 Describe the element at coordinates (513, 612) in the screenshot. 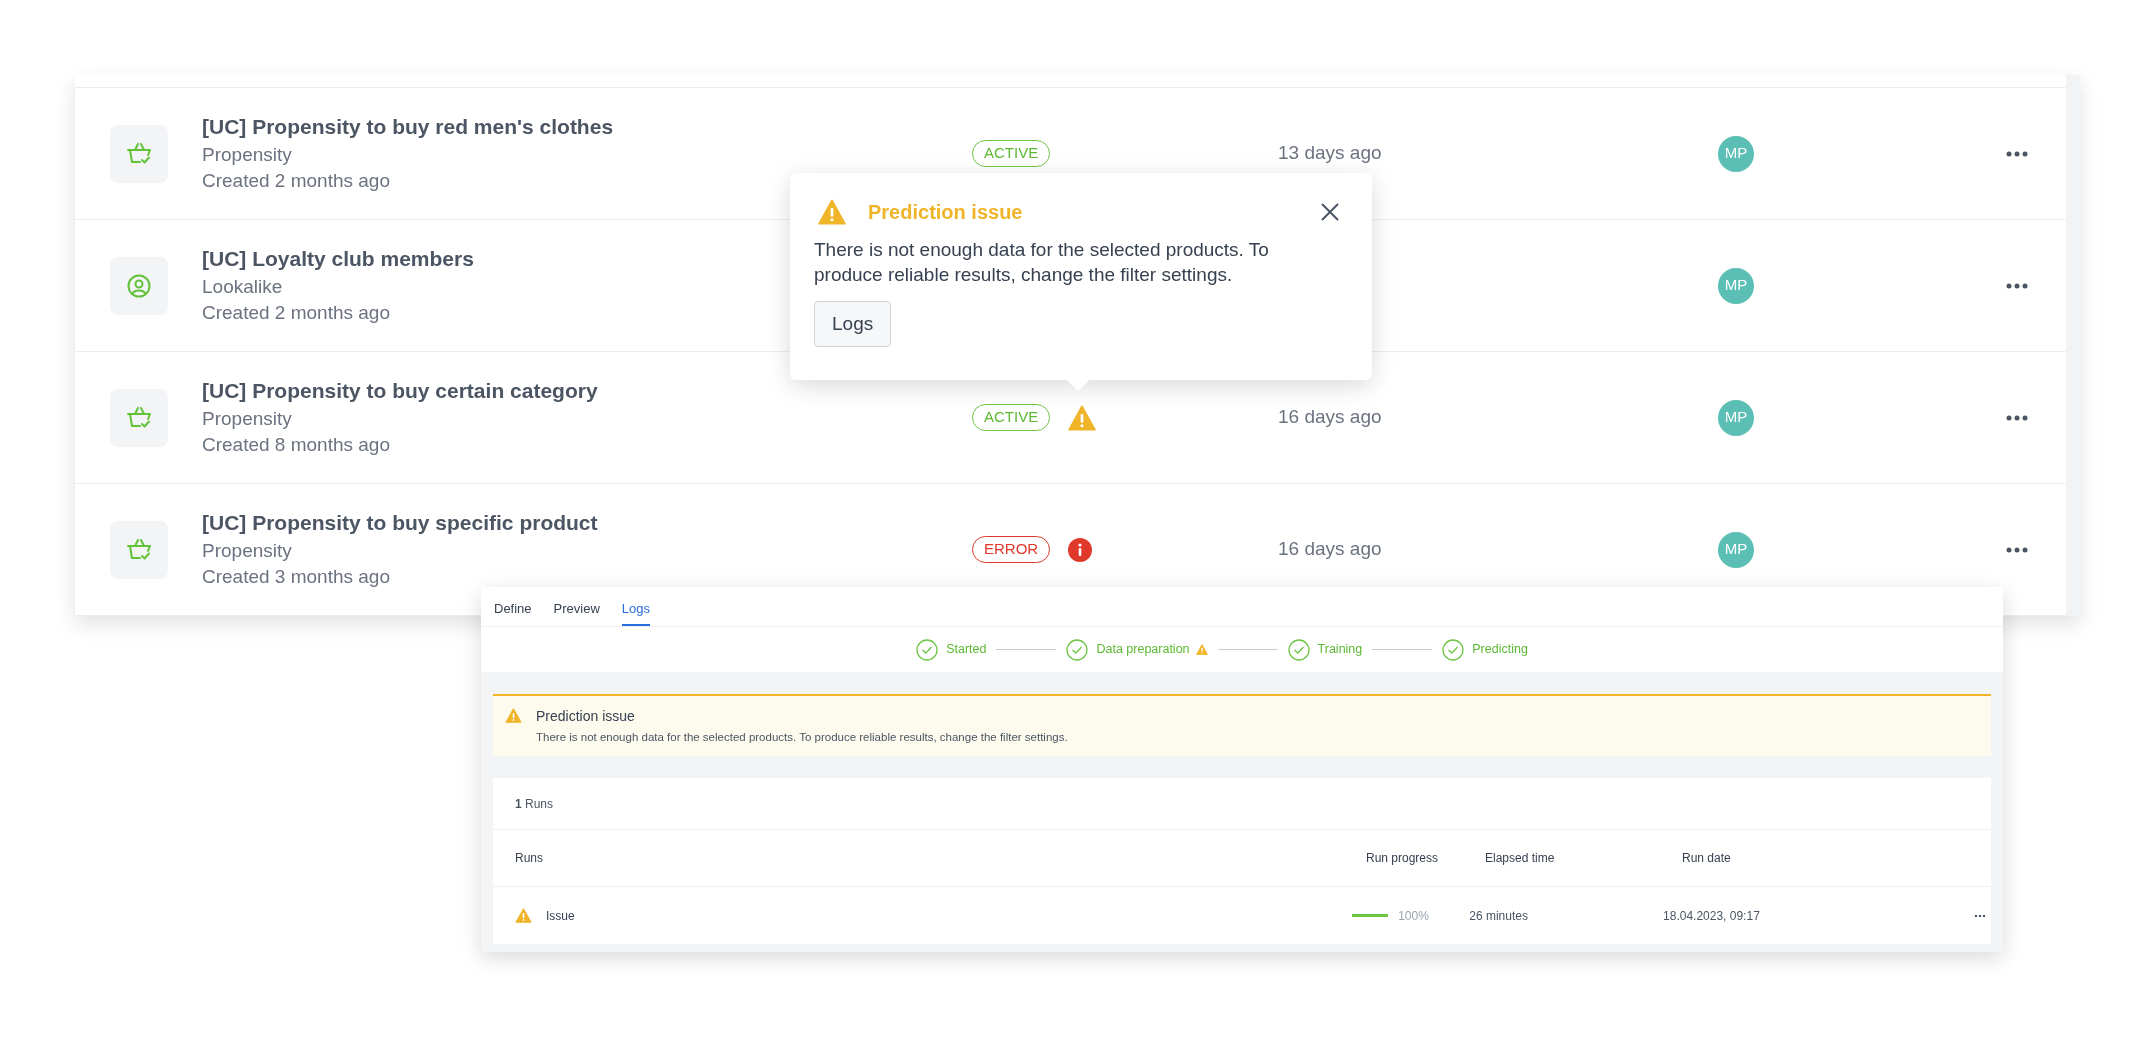

I see `tab: Define` at that location.